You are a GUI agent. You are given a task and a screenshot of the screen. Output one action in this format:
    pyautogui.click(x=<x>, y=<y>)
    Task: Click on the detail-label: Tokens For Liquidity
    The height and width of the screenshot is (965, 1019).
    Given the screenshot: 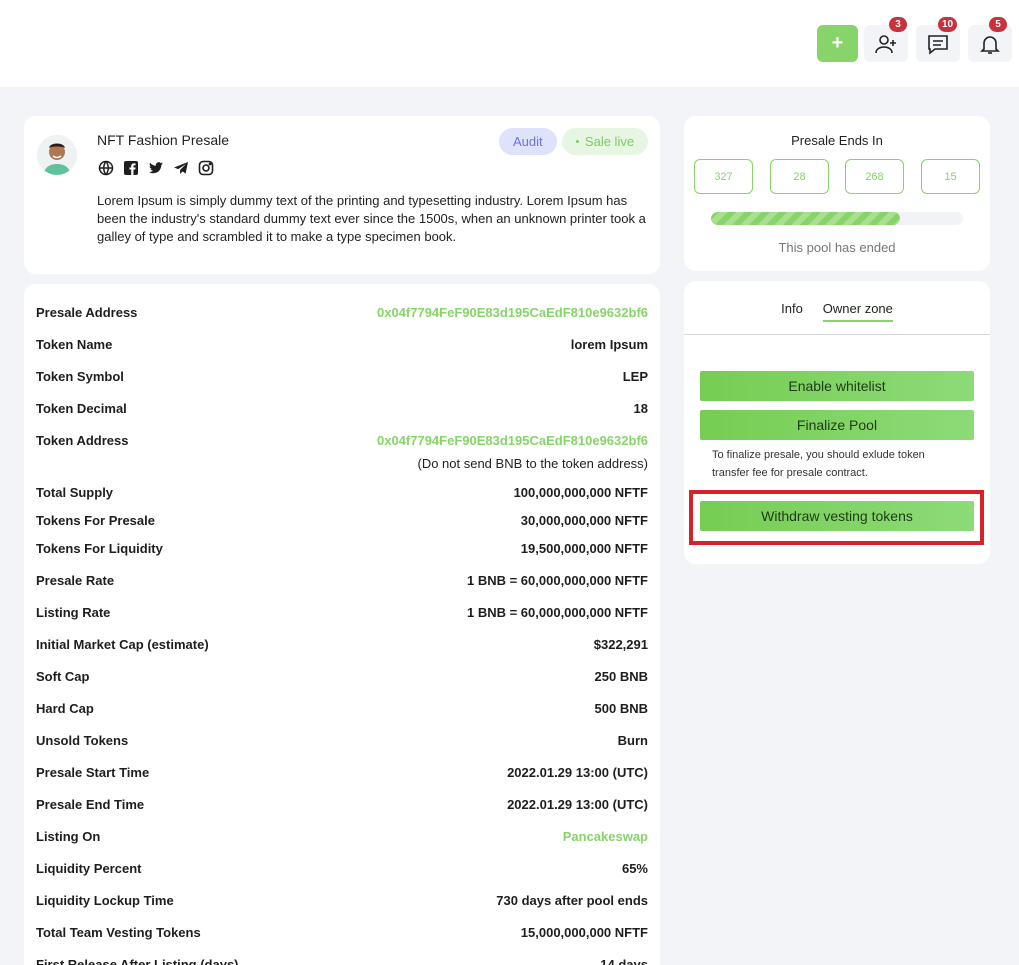 What is the action you would take?
    pyautogui.click(x=99, y=548)
    